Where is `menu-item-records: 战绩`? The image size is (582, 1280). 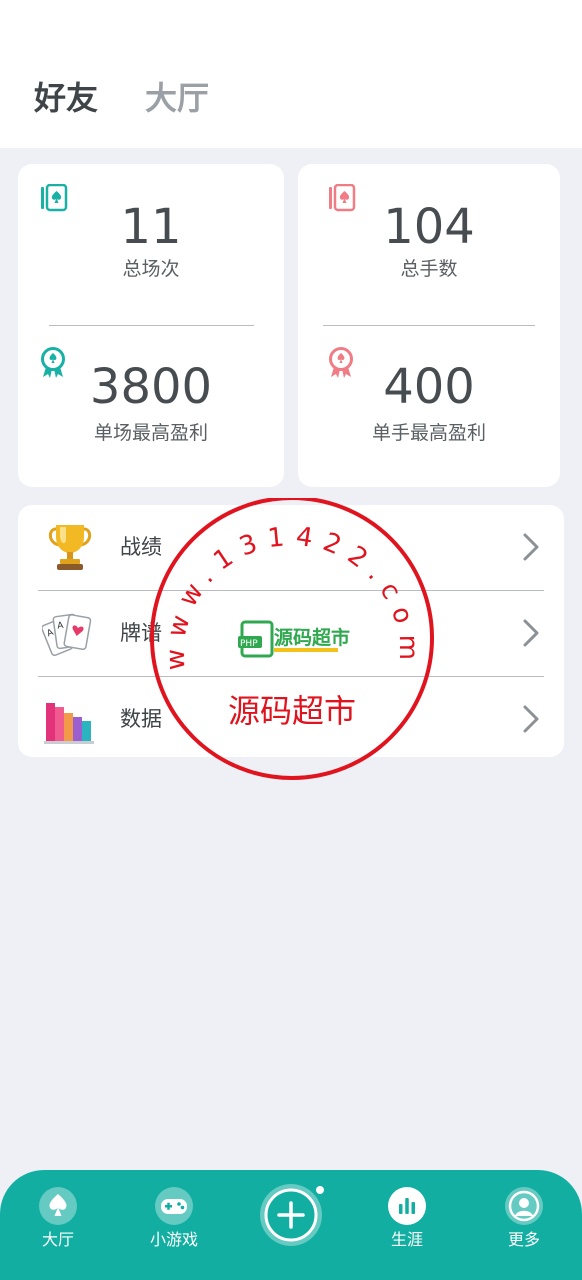
menu-item-records: 战绩 is located at coordinates (291, 548).